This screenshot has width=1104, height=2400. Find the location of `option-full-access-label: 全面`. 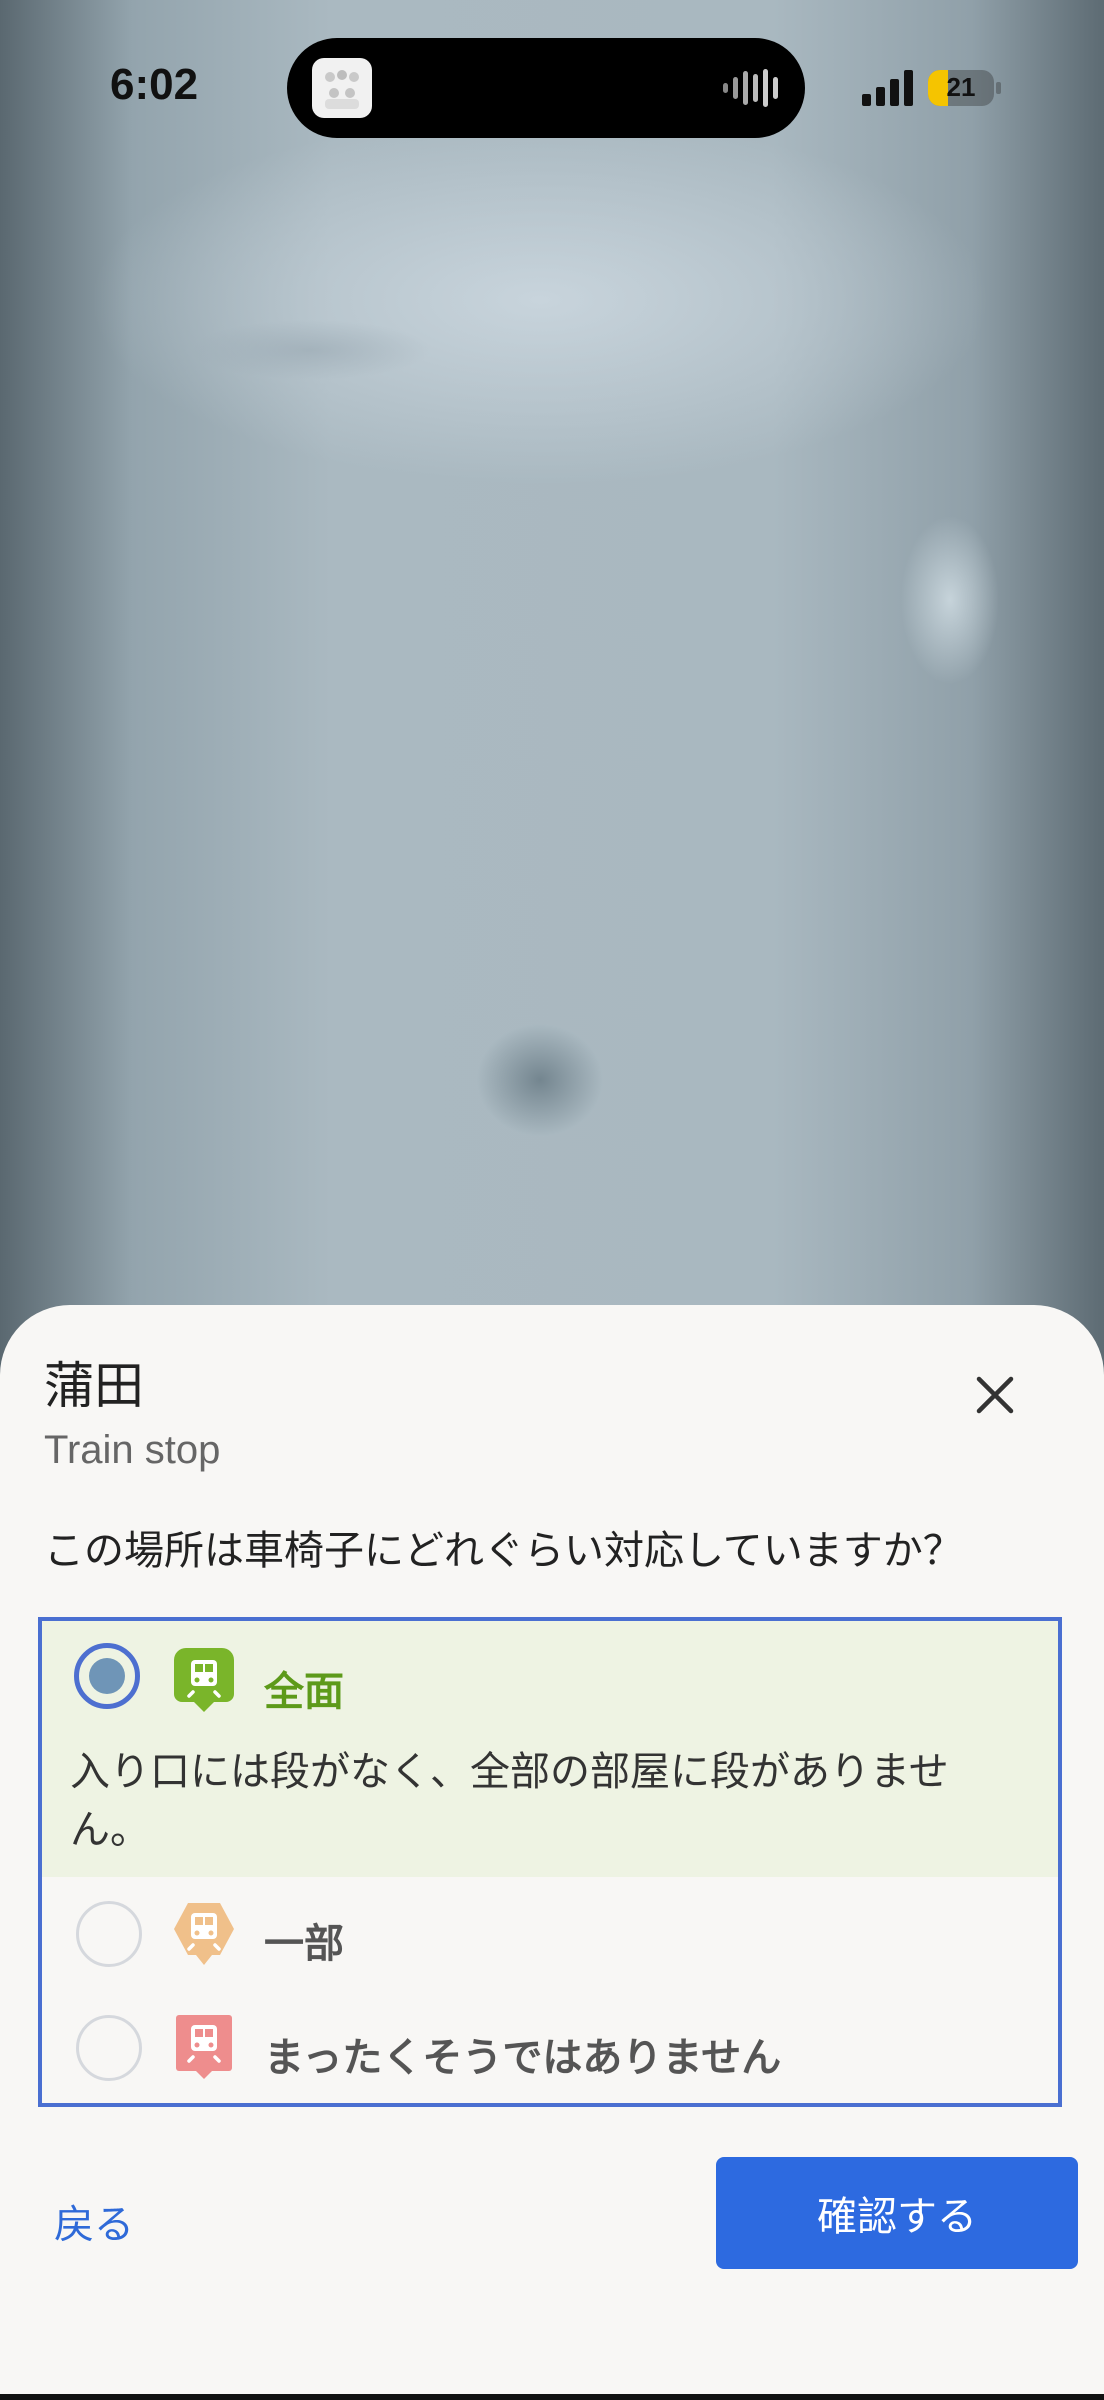

option-full-access-label: 全面 is located at coordinates (304, 1692).